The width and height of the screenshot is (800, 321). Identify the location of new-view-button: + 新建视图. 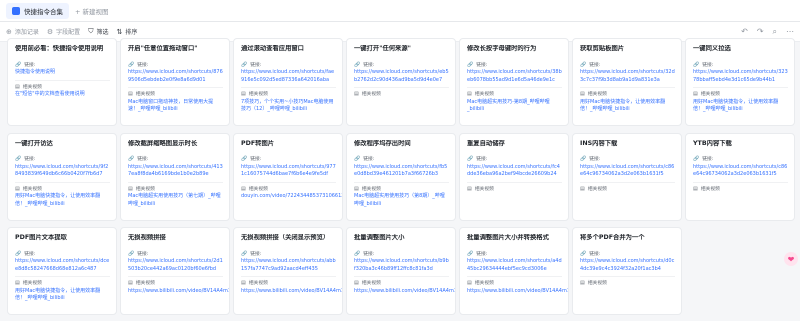
(92, 11).